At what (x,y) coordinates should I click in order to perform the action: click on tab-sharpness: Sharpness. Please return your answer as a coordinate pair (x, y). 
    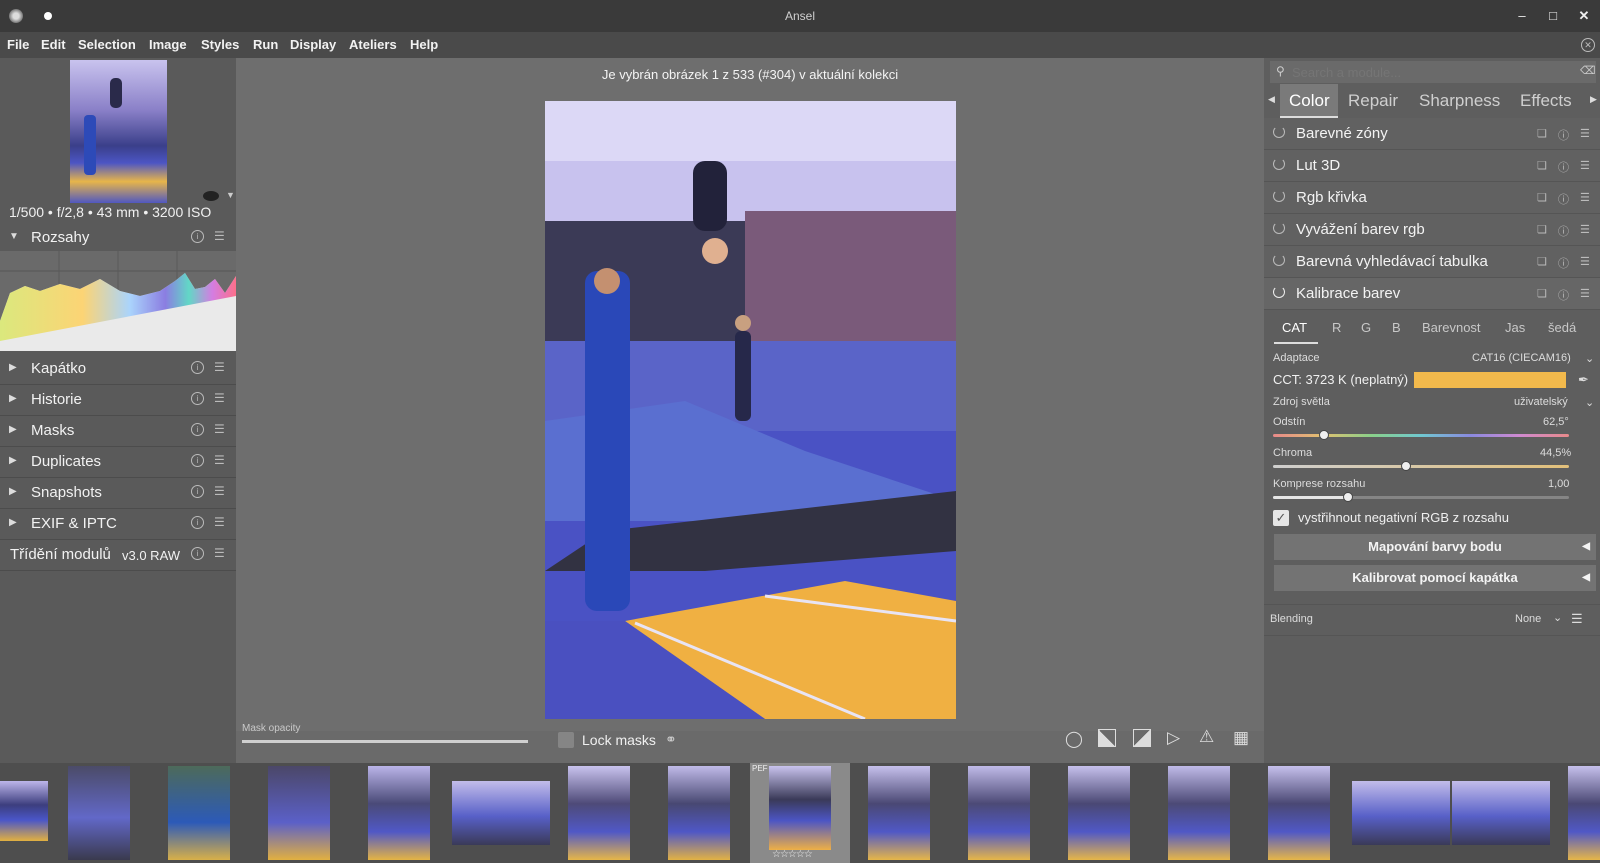
    Looking at the image, I should click on (1459, 101).